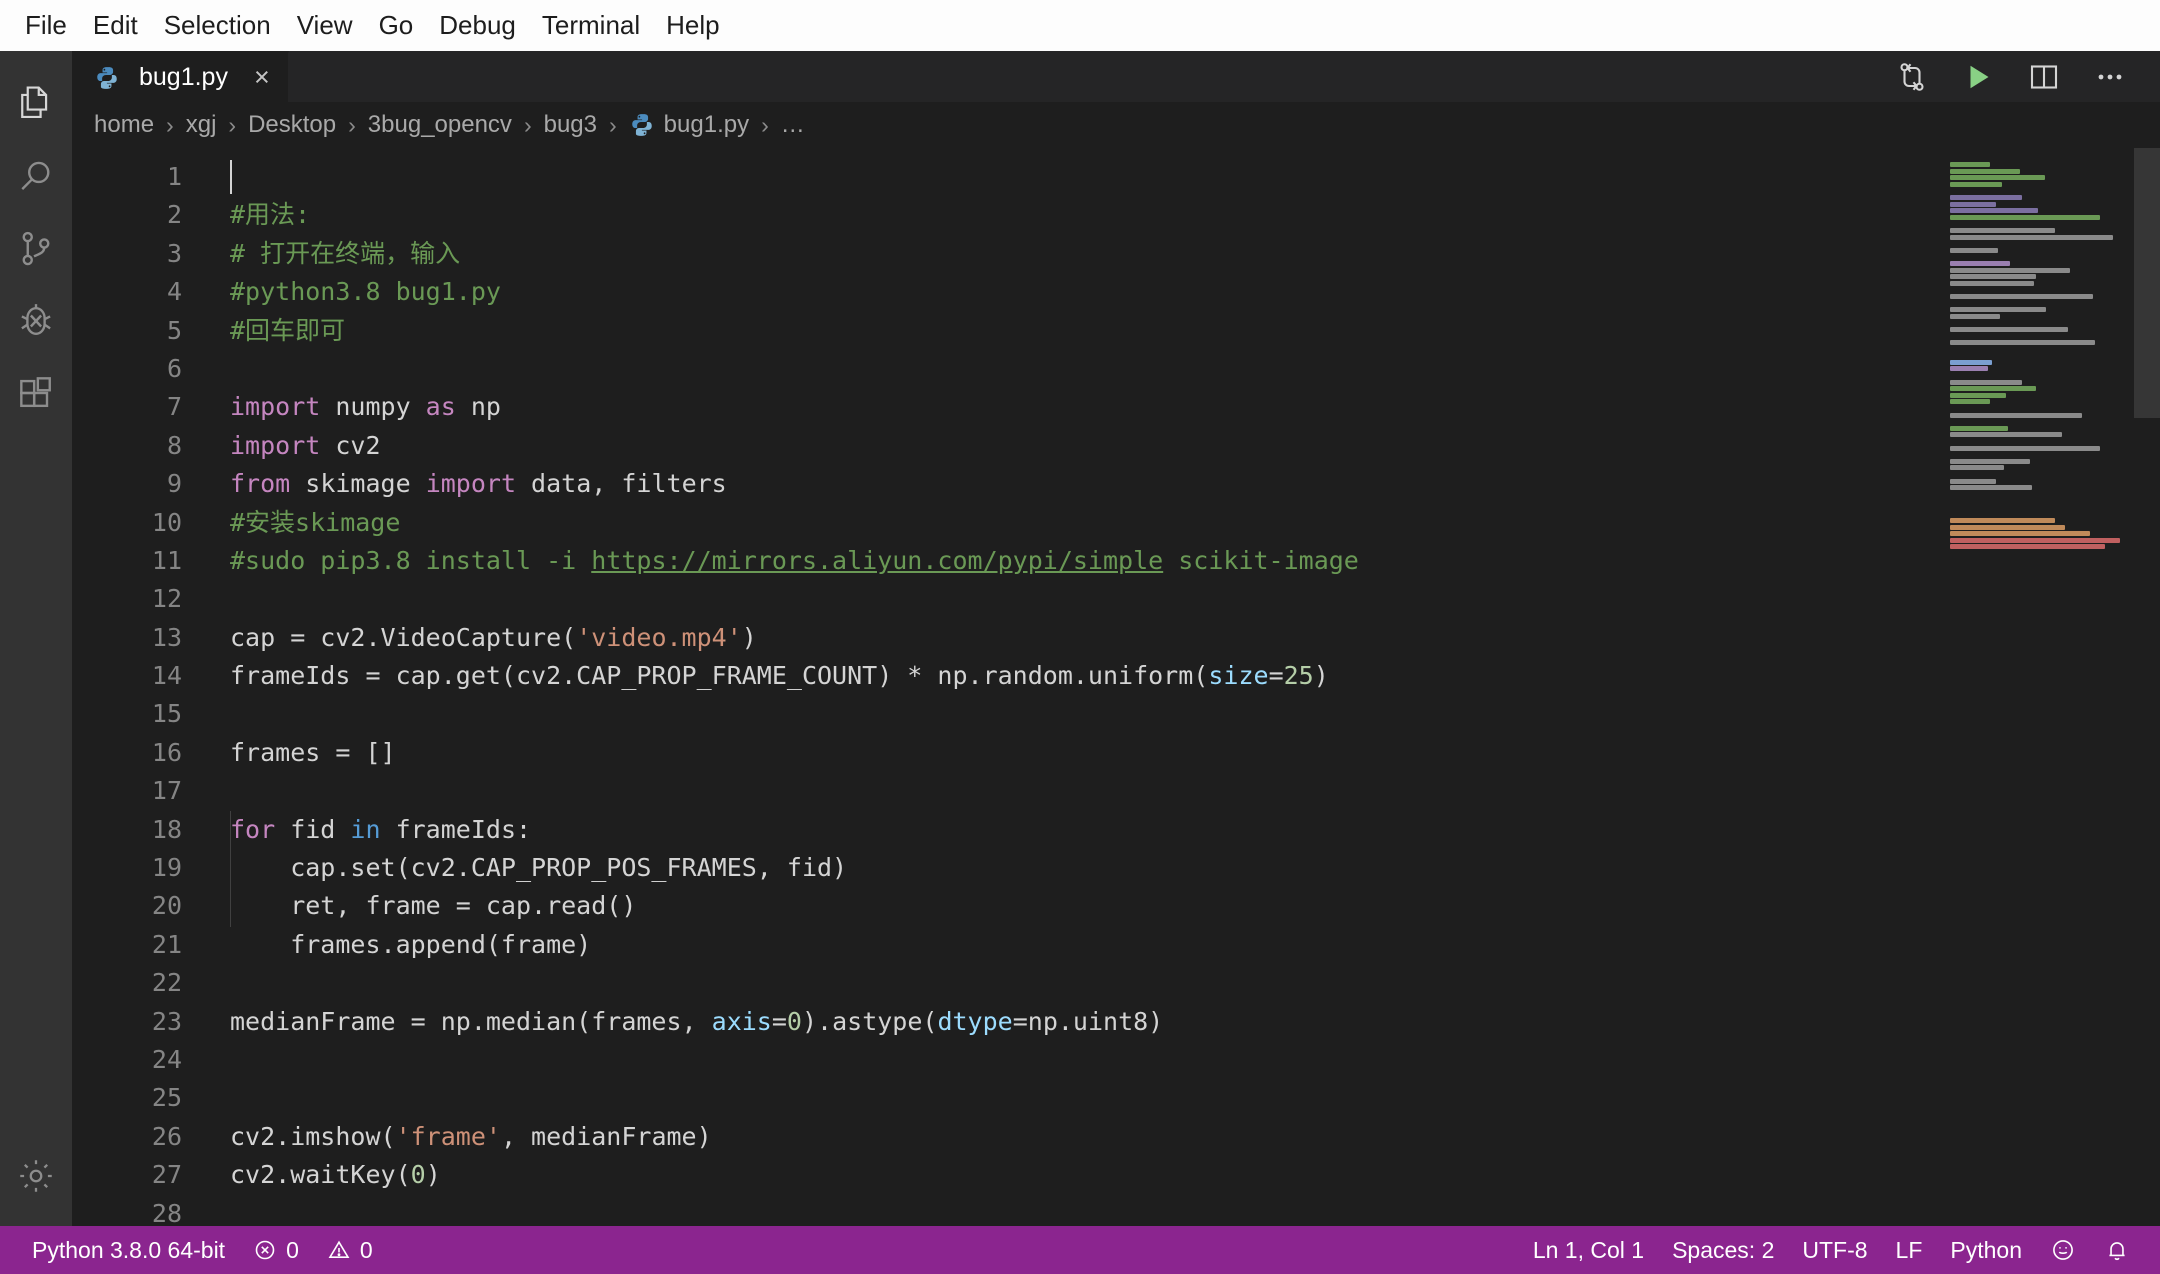 This screenshot has width=2160, height=1274. Describe the element at coordinates (36, 177) in the screenshot. I see `search-icon` at that location.